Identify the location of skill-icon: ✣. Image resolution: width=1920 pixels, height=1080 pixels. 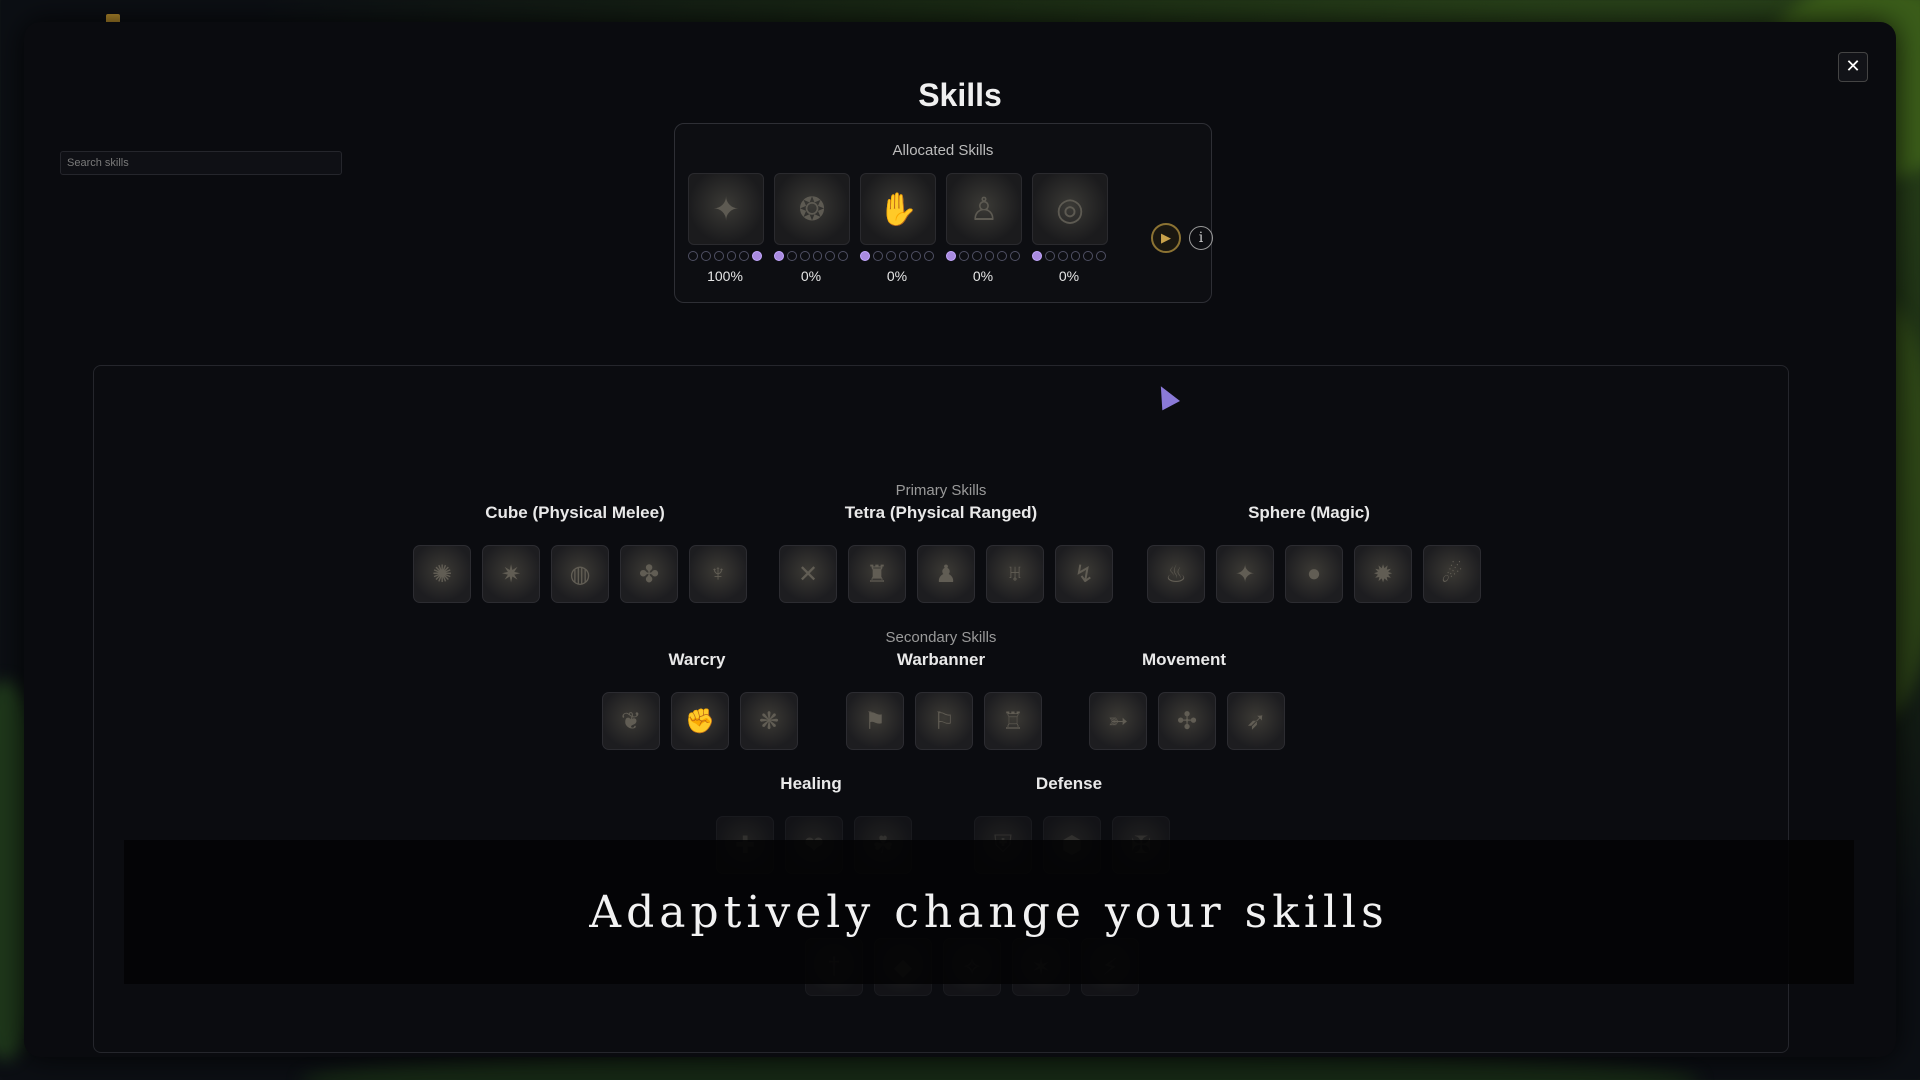
(1187, 721).